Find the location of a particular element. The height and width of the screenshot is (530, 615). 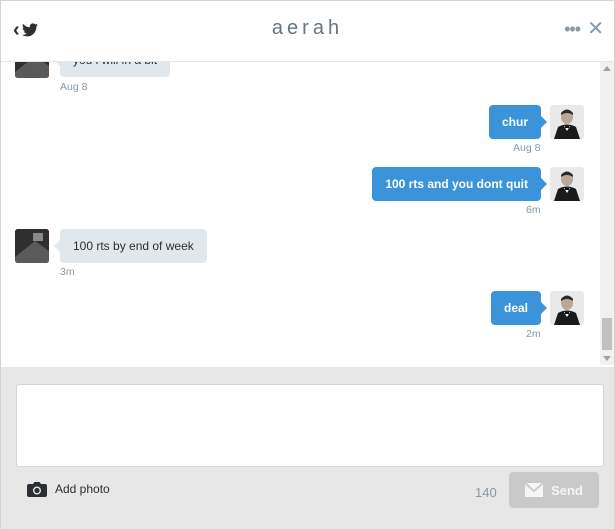

add-photo-button: Add photo is located at coordinates (68, 489).